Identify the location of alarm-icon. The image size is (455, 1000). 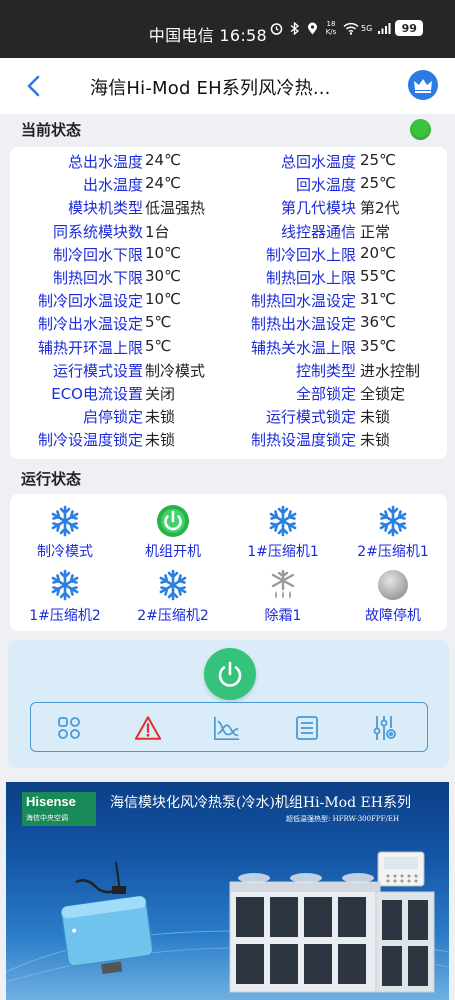
(276, 28).